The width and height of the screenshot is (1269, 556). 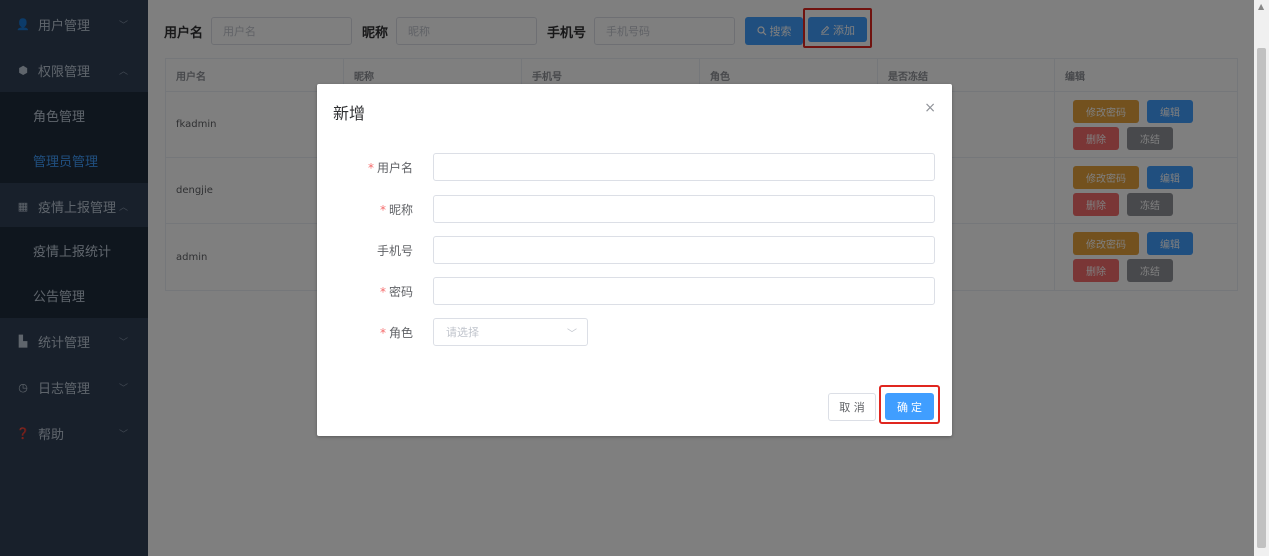 I want to click on phone-form-label: 手机号, so click(x=370, y=250).